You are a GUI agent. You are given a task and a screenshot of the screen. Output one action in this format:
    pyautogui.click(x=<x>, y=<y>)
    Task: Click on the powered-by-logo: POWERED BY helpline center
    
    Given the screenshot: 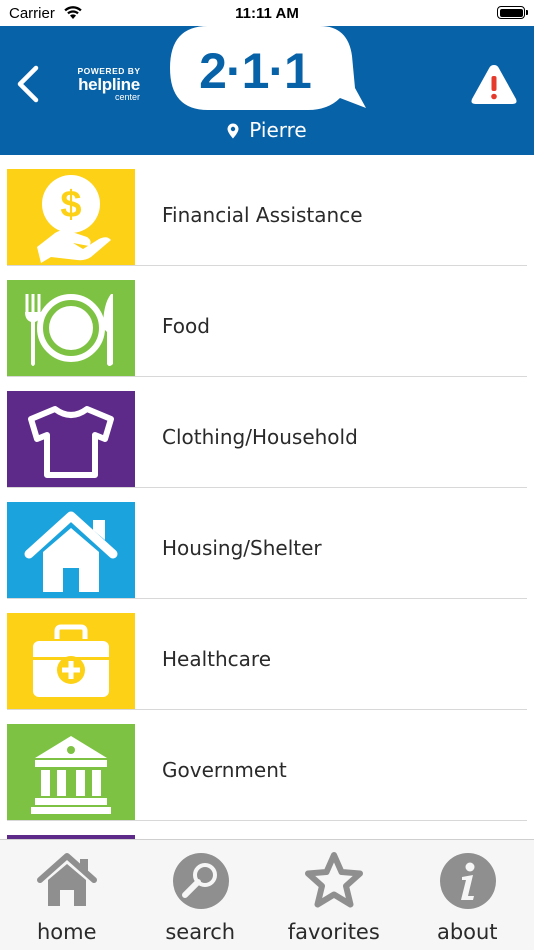 What is the action you would take?
    pyautogui.click(x=109, y=83)
    